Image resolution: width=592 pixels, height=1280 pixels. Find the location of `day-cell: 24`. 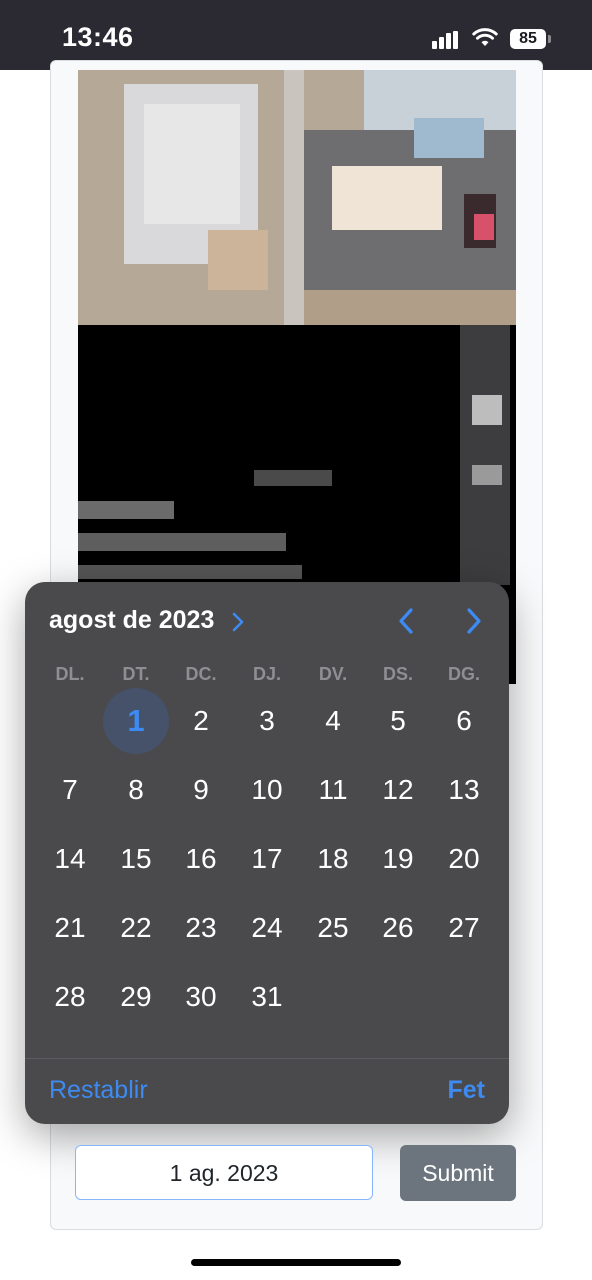

day-cell: 24 is located at coordinates (267, 928).